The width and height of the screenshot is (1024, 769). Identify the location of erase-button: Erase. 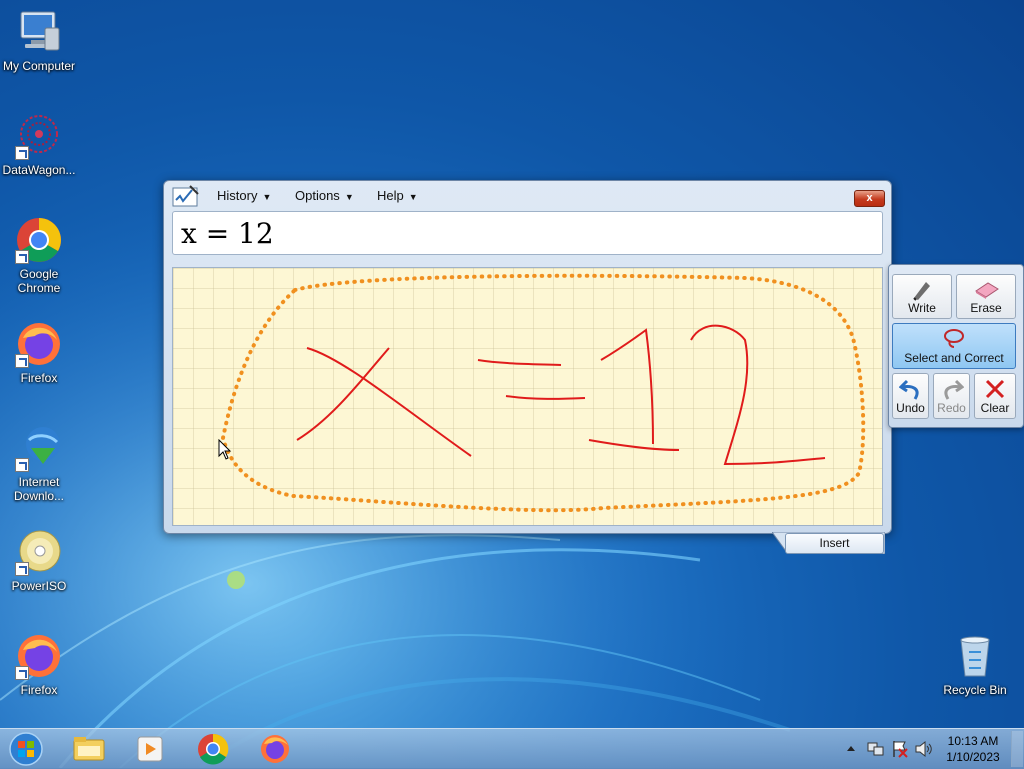
(986, 296).